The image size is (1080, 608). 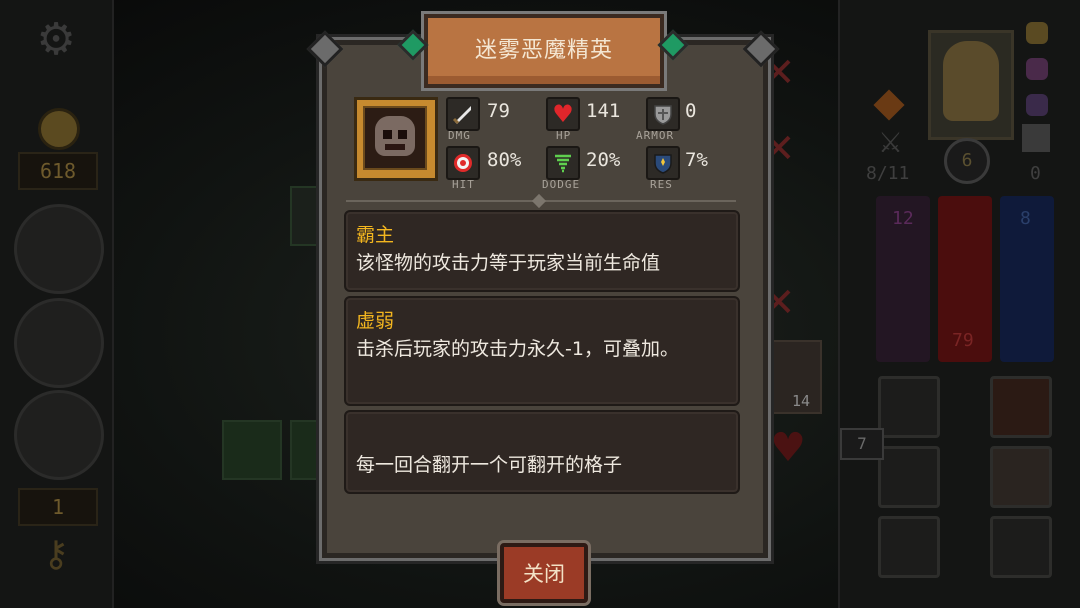 I want to click on res-label: RES, so click(x=661, y=184).